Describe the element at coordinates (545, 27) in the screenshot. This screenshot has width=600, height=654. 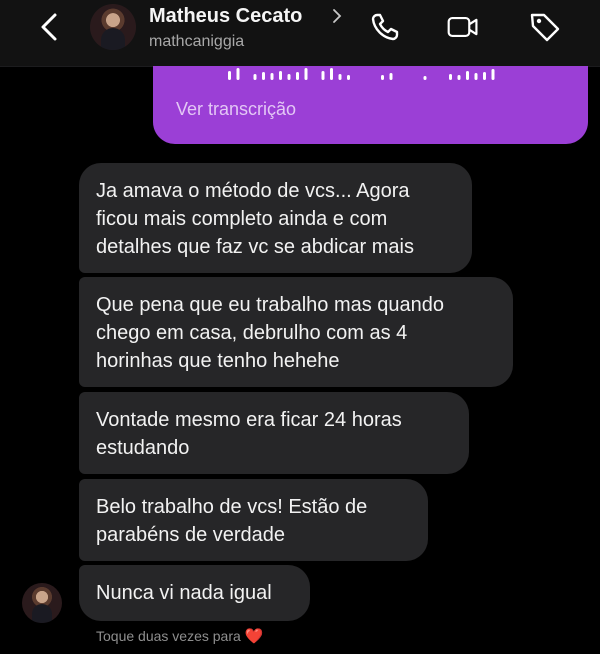
I see `tag-icon` at that location.